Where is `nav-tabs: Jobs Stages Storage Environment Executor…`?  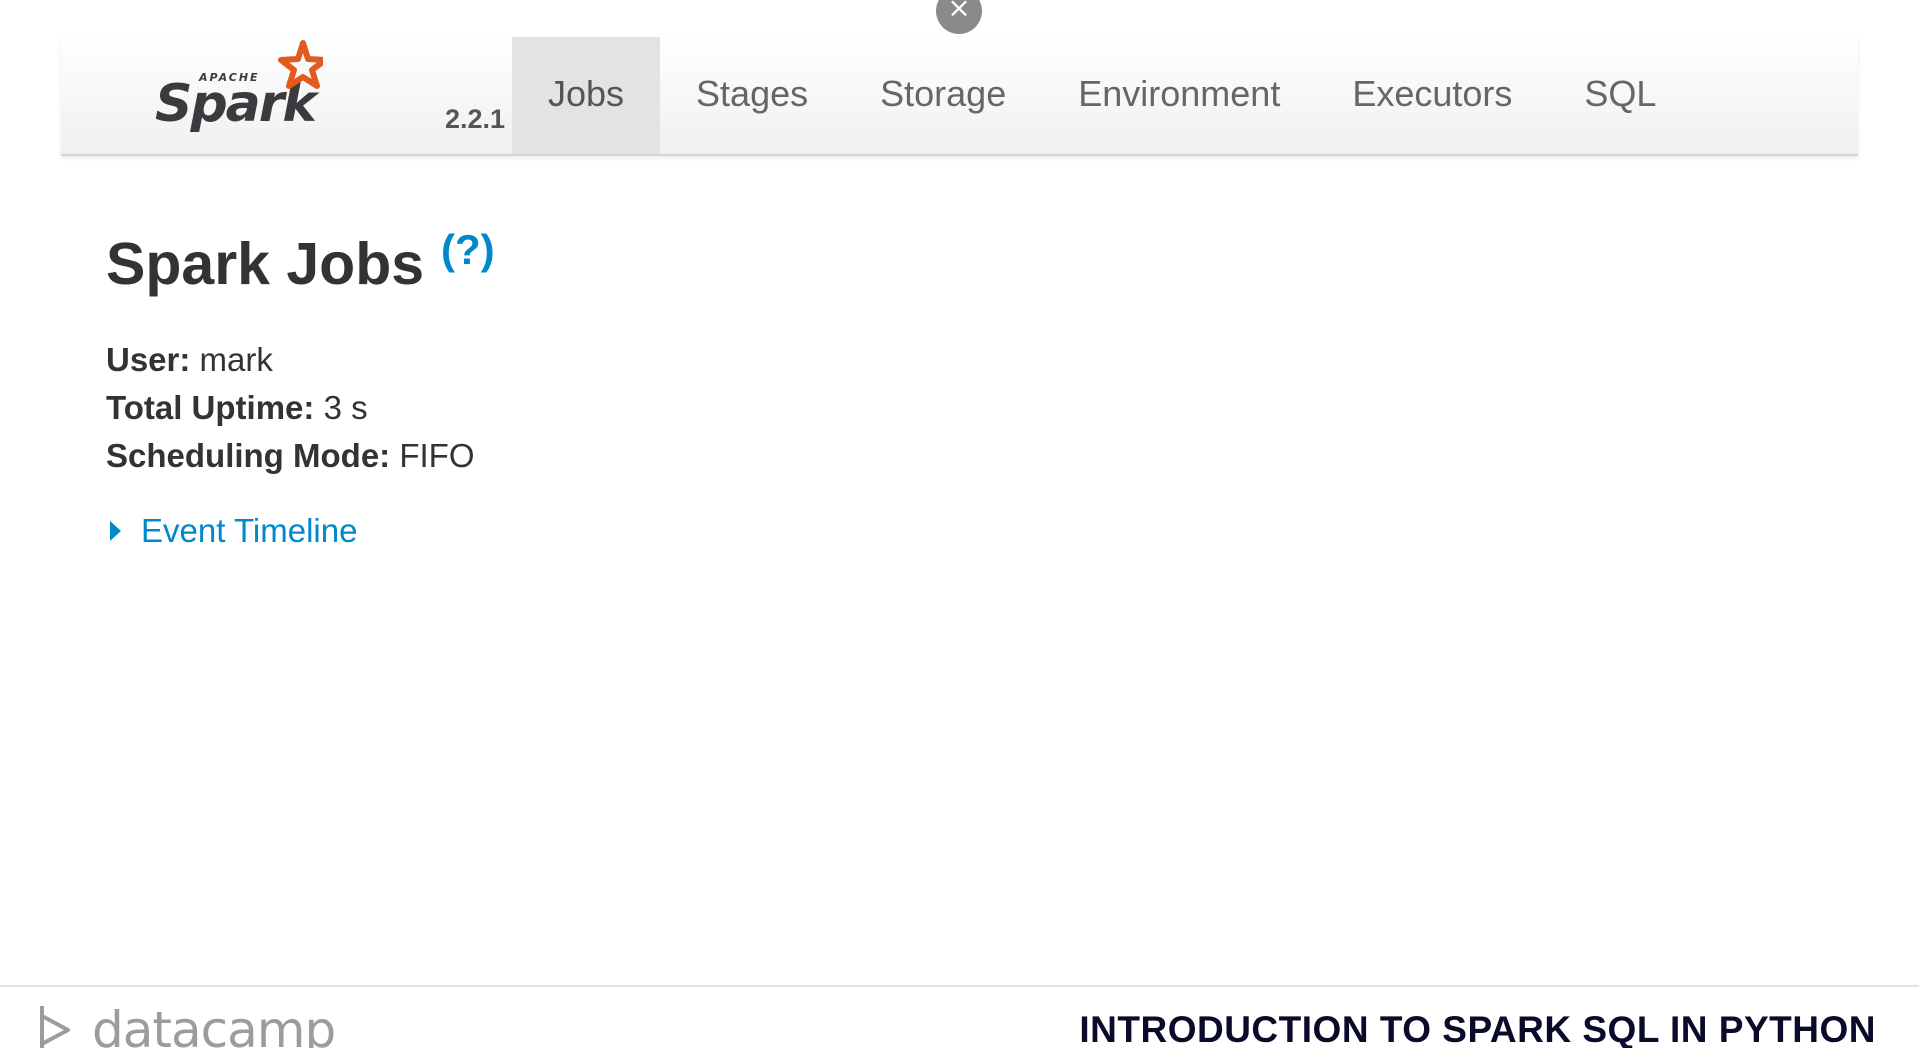 nav-tabs: Jobs Stages Storage Environment Executor… is located at coordinates (1102, 95).